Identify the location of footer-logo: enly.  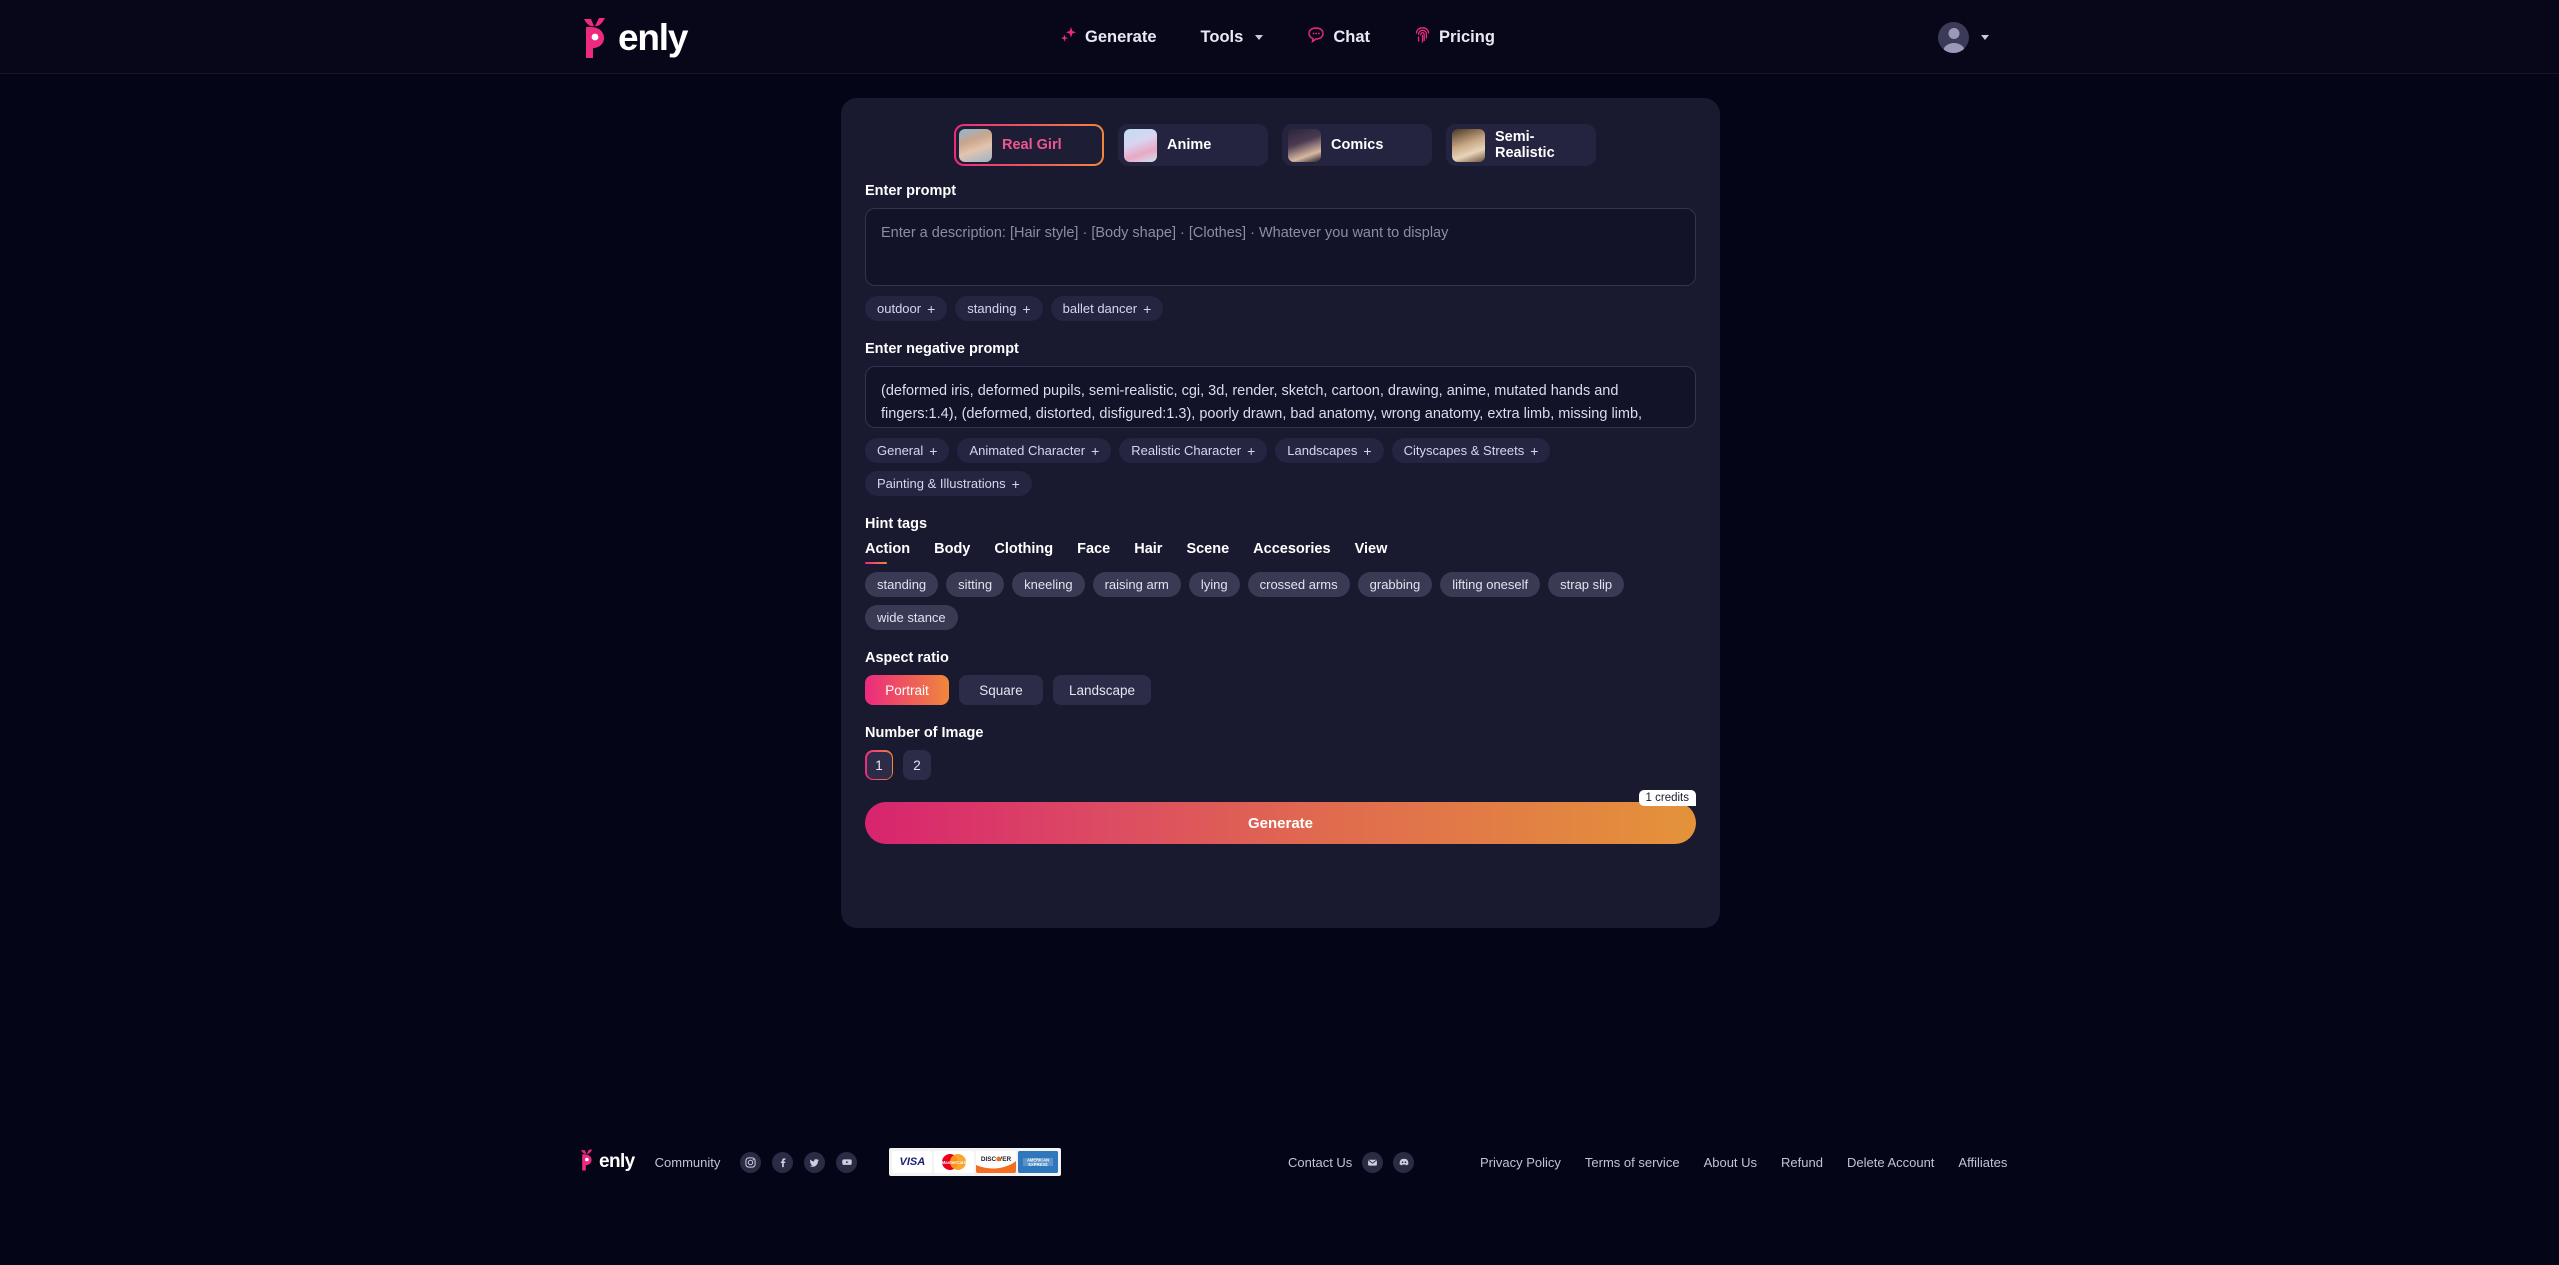
(606, 1162).